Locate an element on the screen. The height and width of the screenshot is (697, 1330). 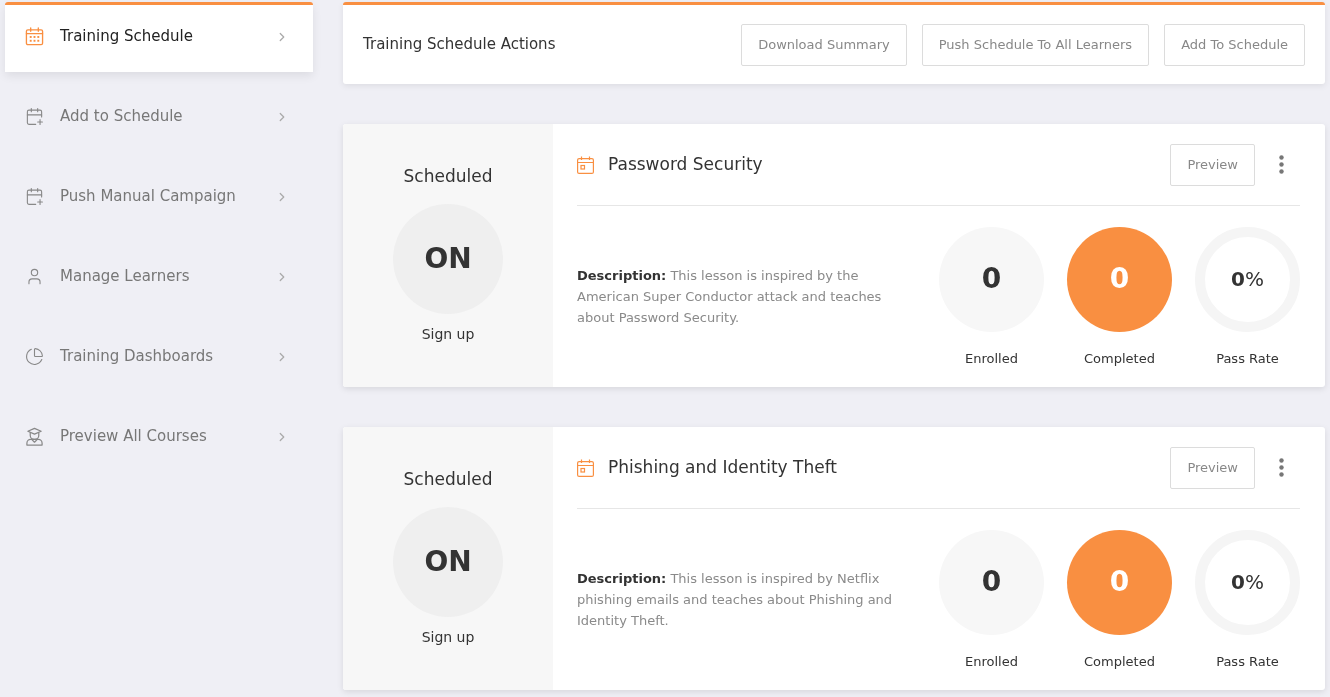
pie-chart-icon is located at coordinates (34, 356).